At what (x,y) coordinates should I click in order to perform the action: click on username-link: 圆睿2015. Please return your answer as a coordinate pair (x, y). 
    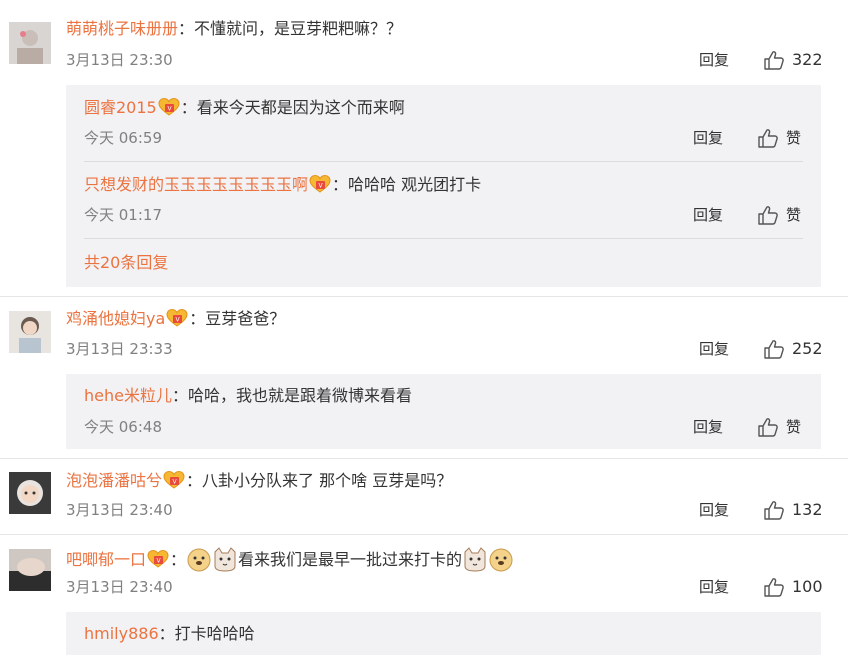
    Looking at the image, I should click on (120, 107).